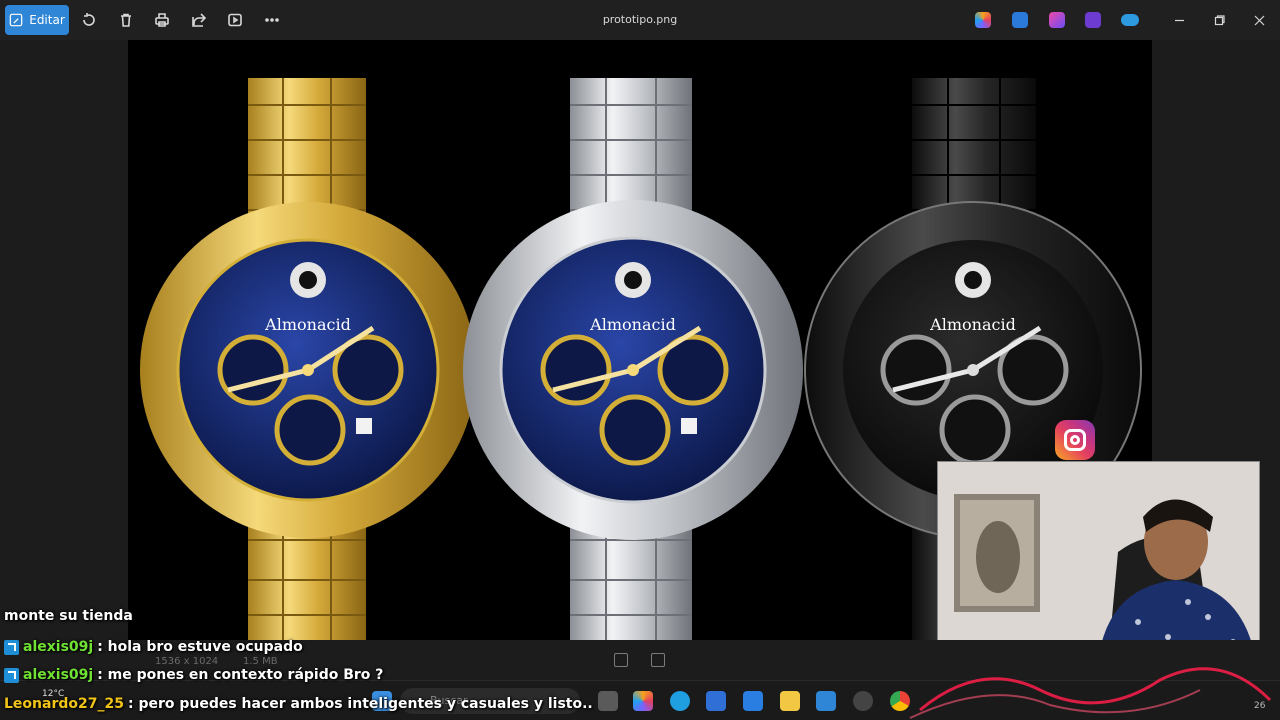 This screenshot has width=1280, height=720. I want to click on chat-text: monte su tienda, so click(68, 616).